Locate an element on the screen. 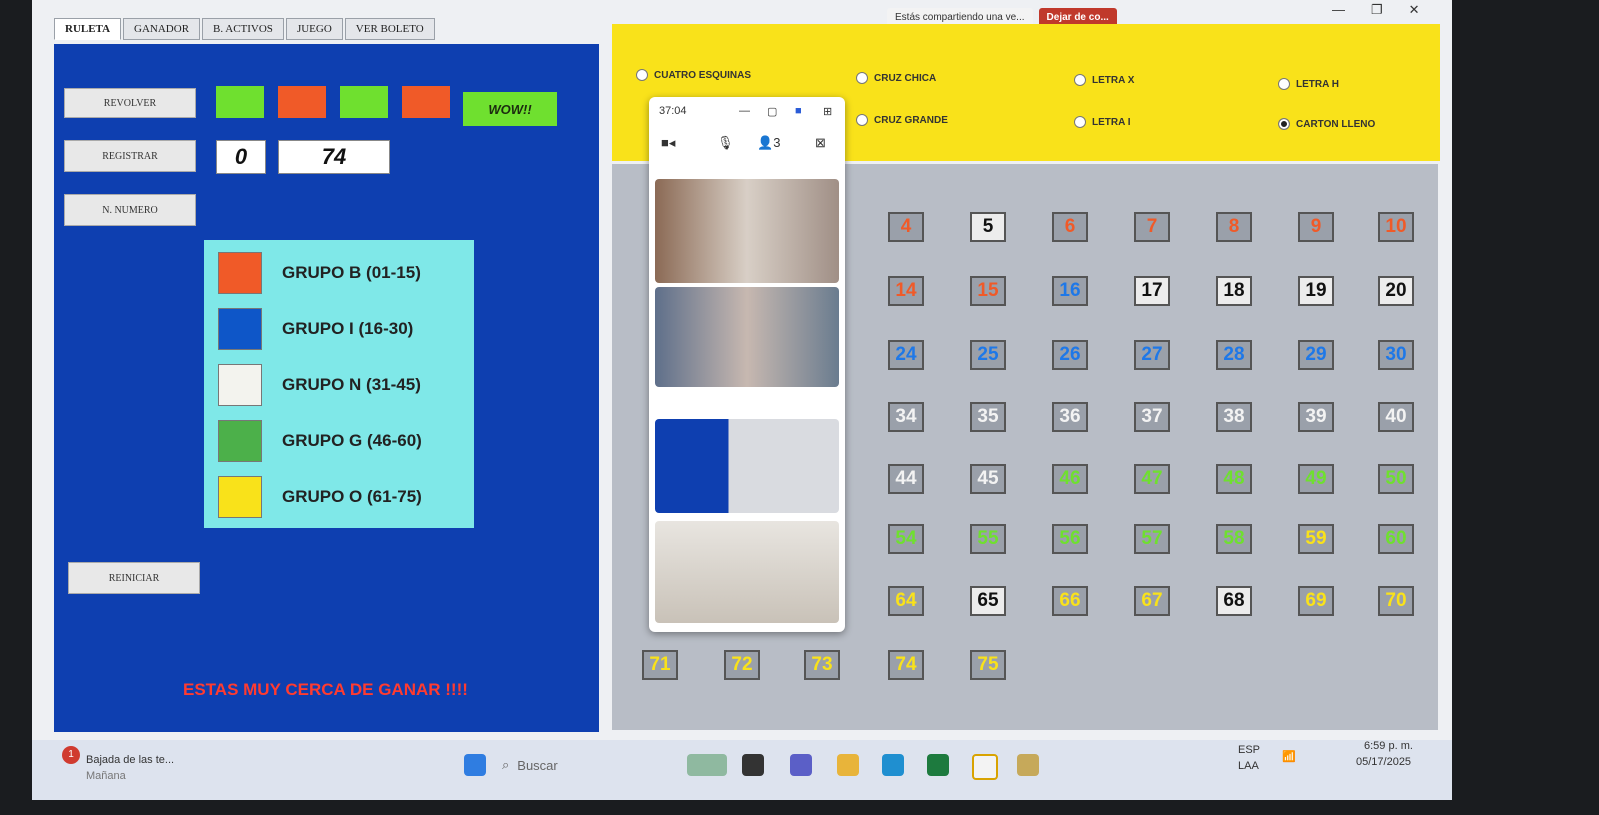  tab-juego: JUEGO is located at coordinates (314, 29).